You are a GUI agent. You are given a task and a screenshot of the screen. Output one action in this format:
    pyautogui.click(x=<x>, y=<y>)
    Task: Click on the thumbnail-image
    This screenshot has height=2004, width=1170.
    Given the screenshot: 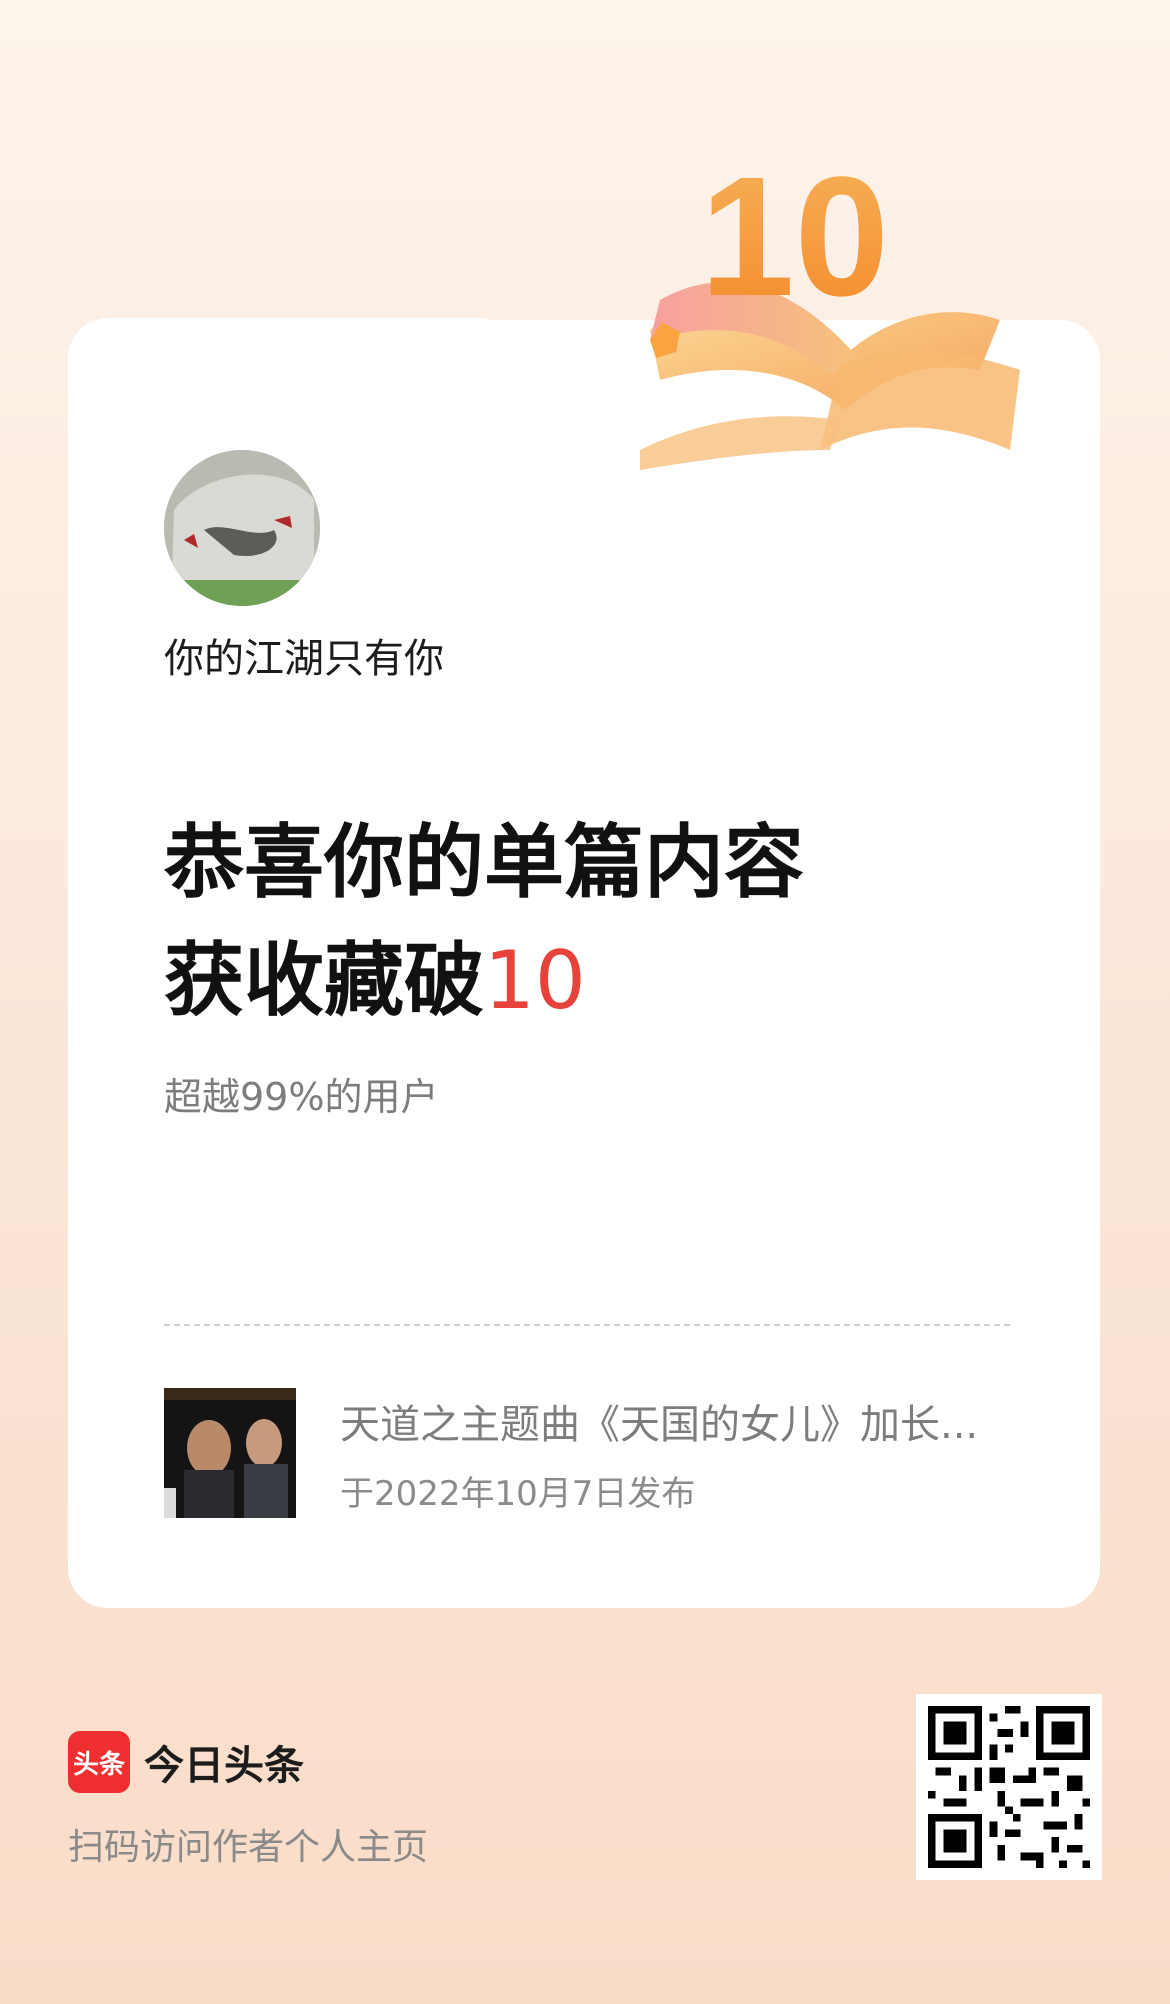 What is the action you would take?
    pyautogui.click(x=230, y=1453)
    